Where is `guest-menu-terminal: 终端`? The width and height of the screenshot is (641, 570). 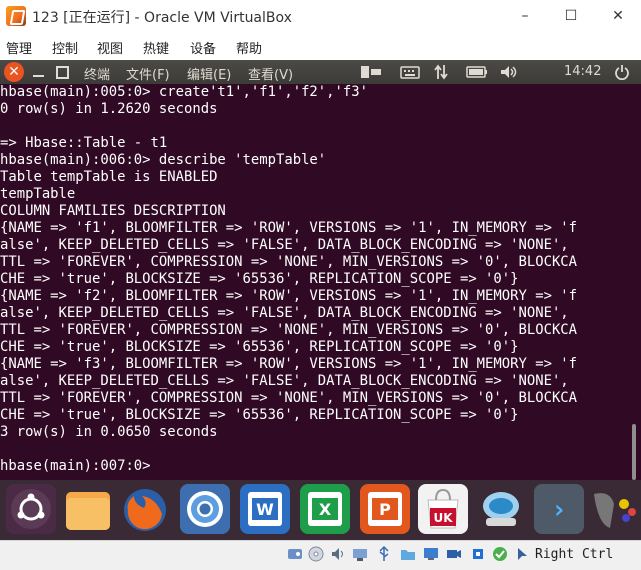 guest-menu-terminal: 终端 is located at coordinates (97, 73).